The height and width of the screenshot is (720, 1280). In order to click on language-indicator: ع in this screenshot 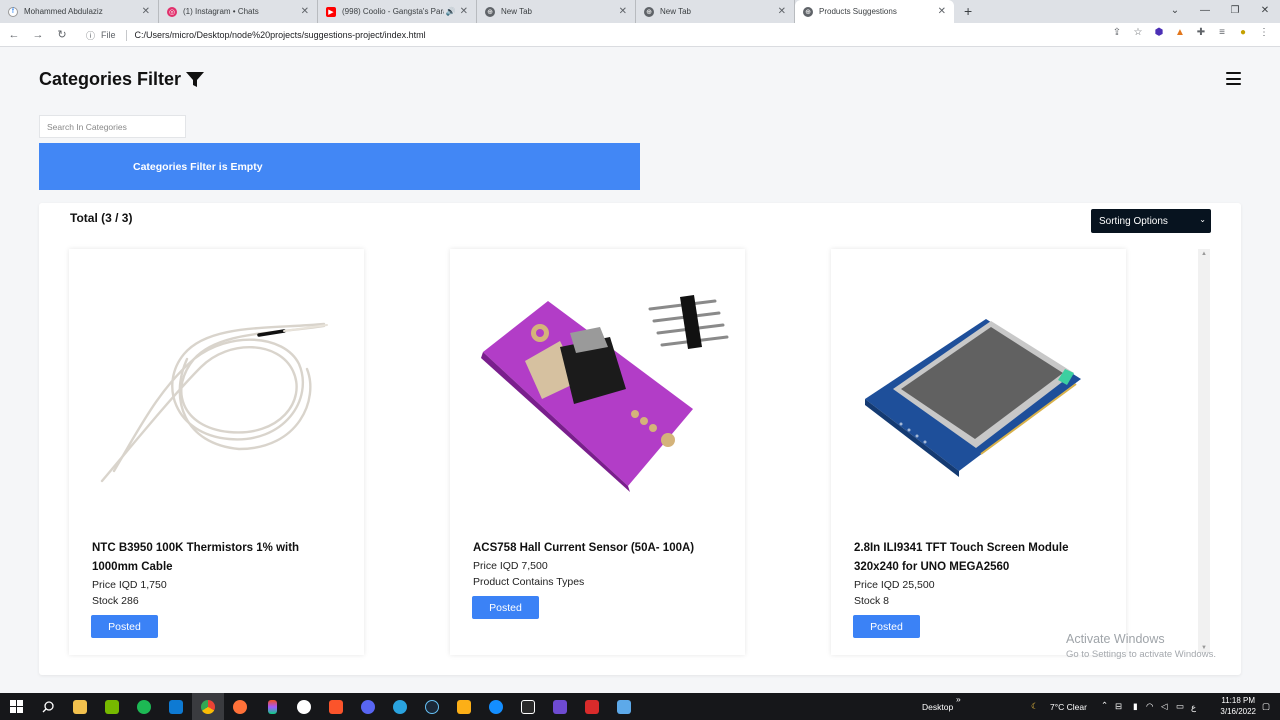, I will do `click(1193, 707)`.